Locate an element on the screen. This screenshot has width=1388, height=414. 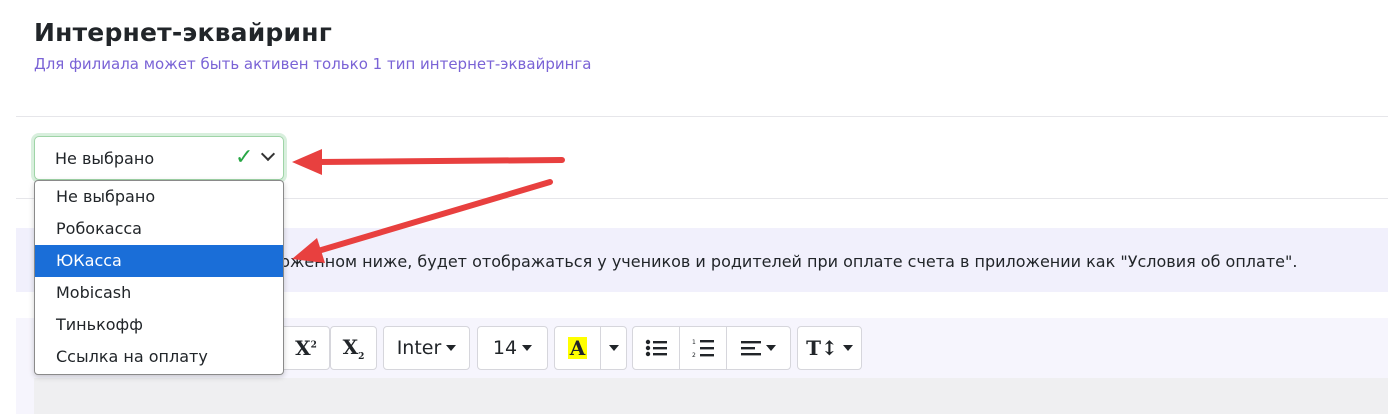
annotation-arrows is located at coordinates (428, 206).